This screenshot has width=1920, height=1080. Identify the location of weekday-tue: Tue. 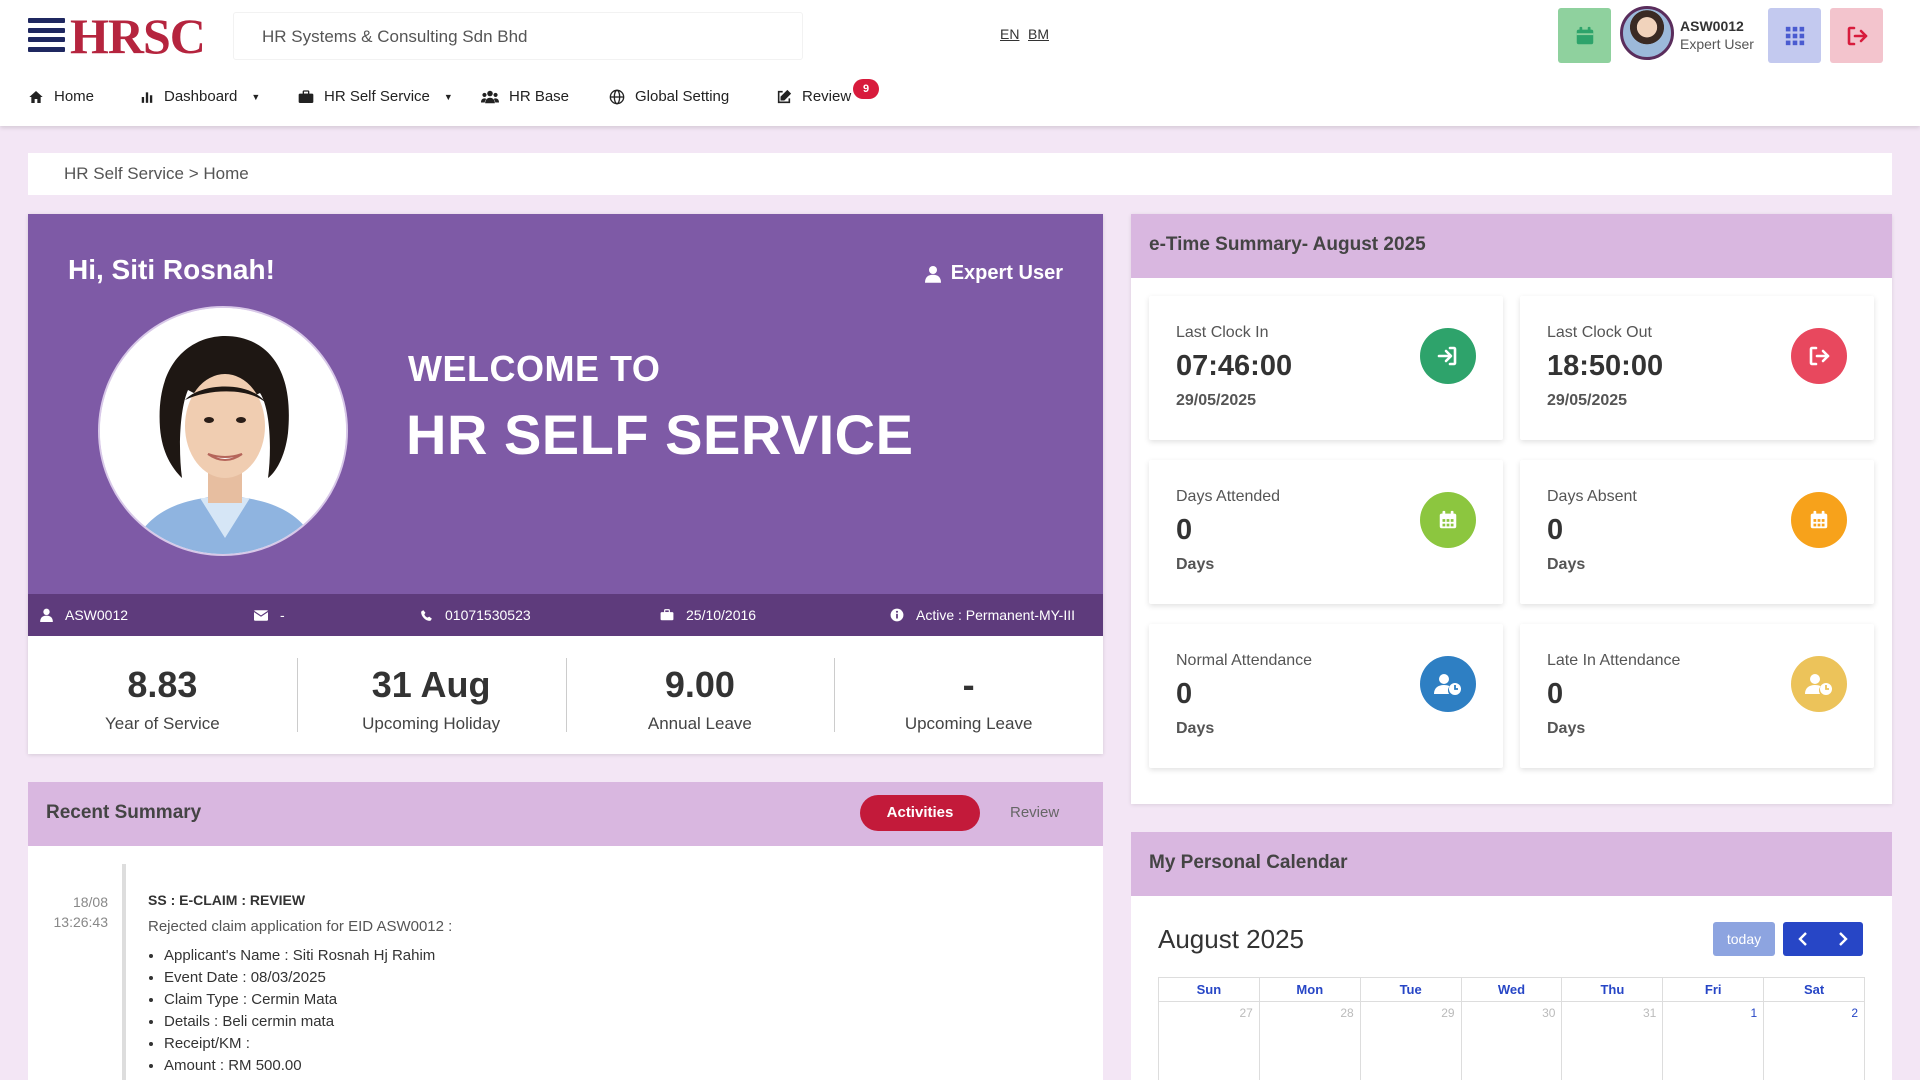
(1411, 990).